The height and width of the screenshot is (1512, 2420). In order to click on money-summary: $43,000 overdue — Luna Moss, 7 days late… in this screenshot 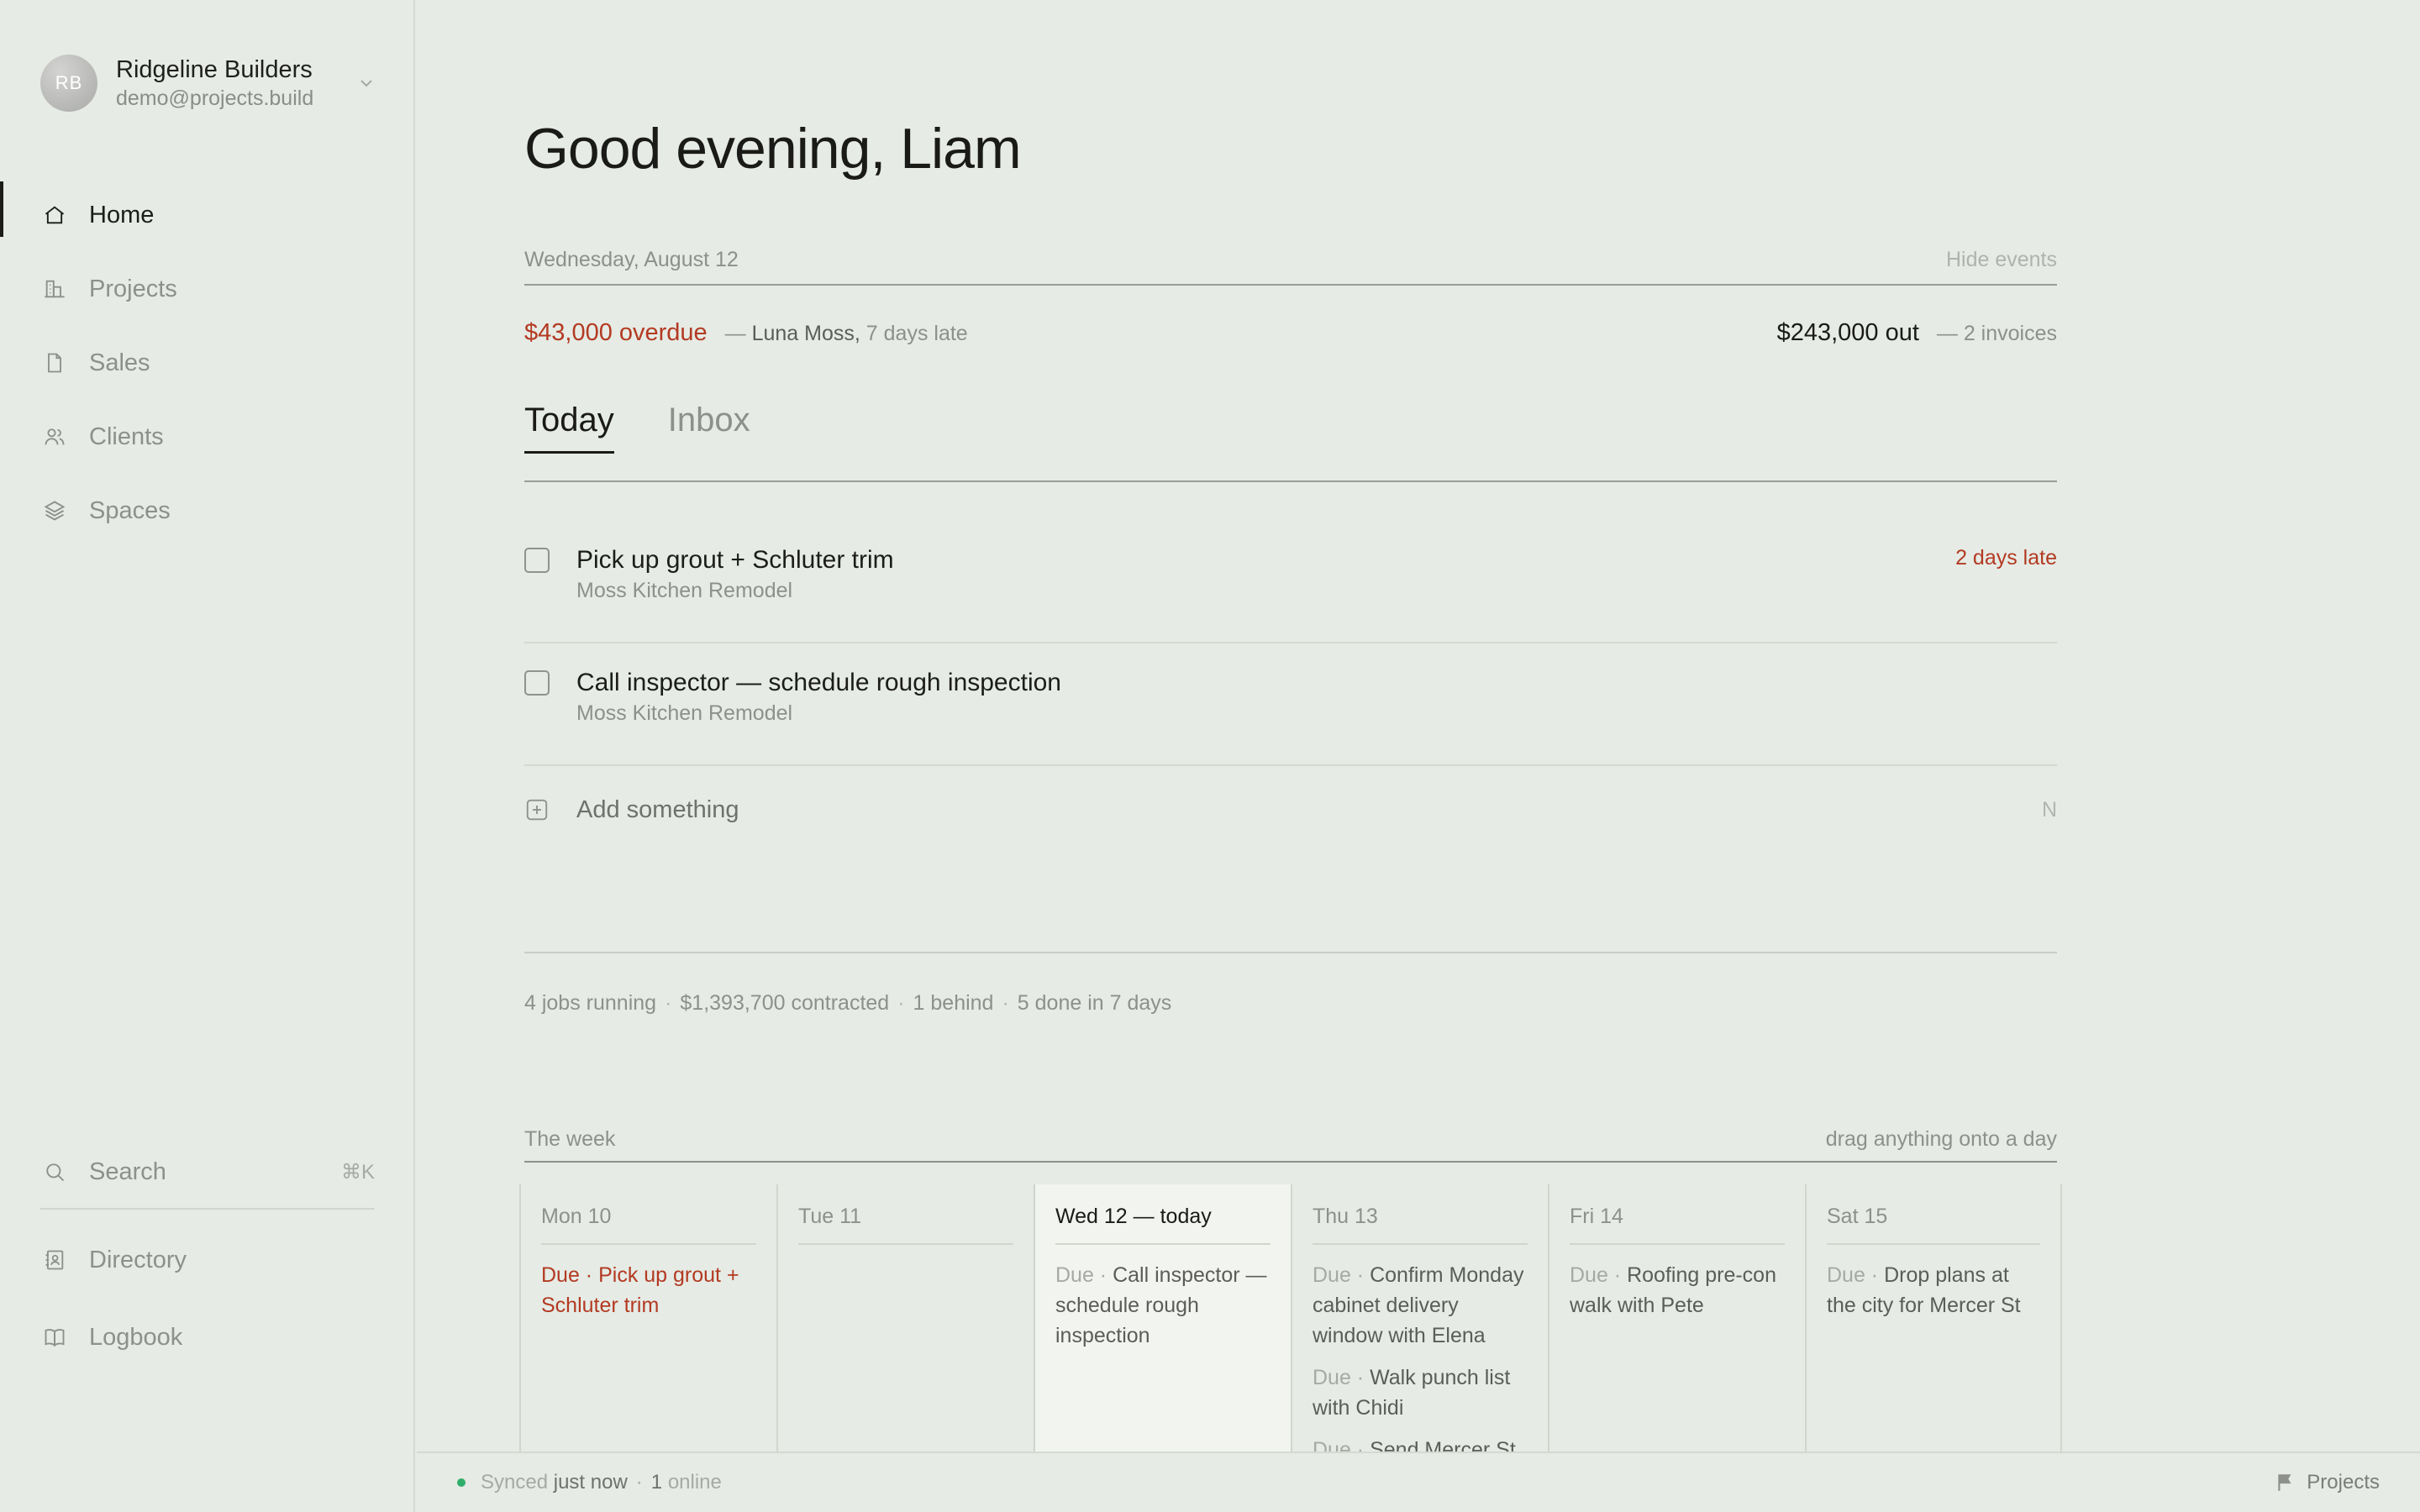, I will do `click(1290, 332)`.